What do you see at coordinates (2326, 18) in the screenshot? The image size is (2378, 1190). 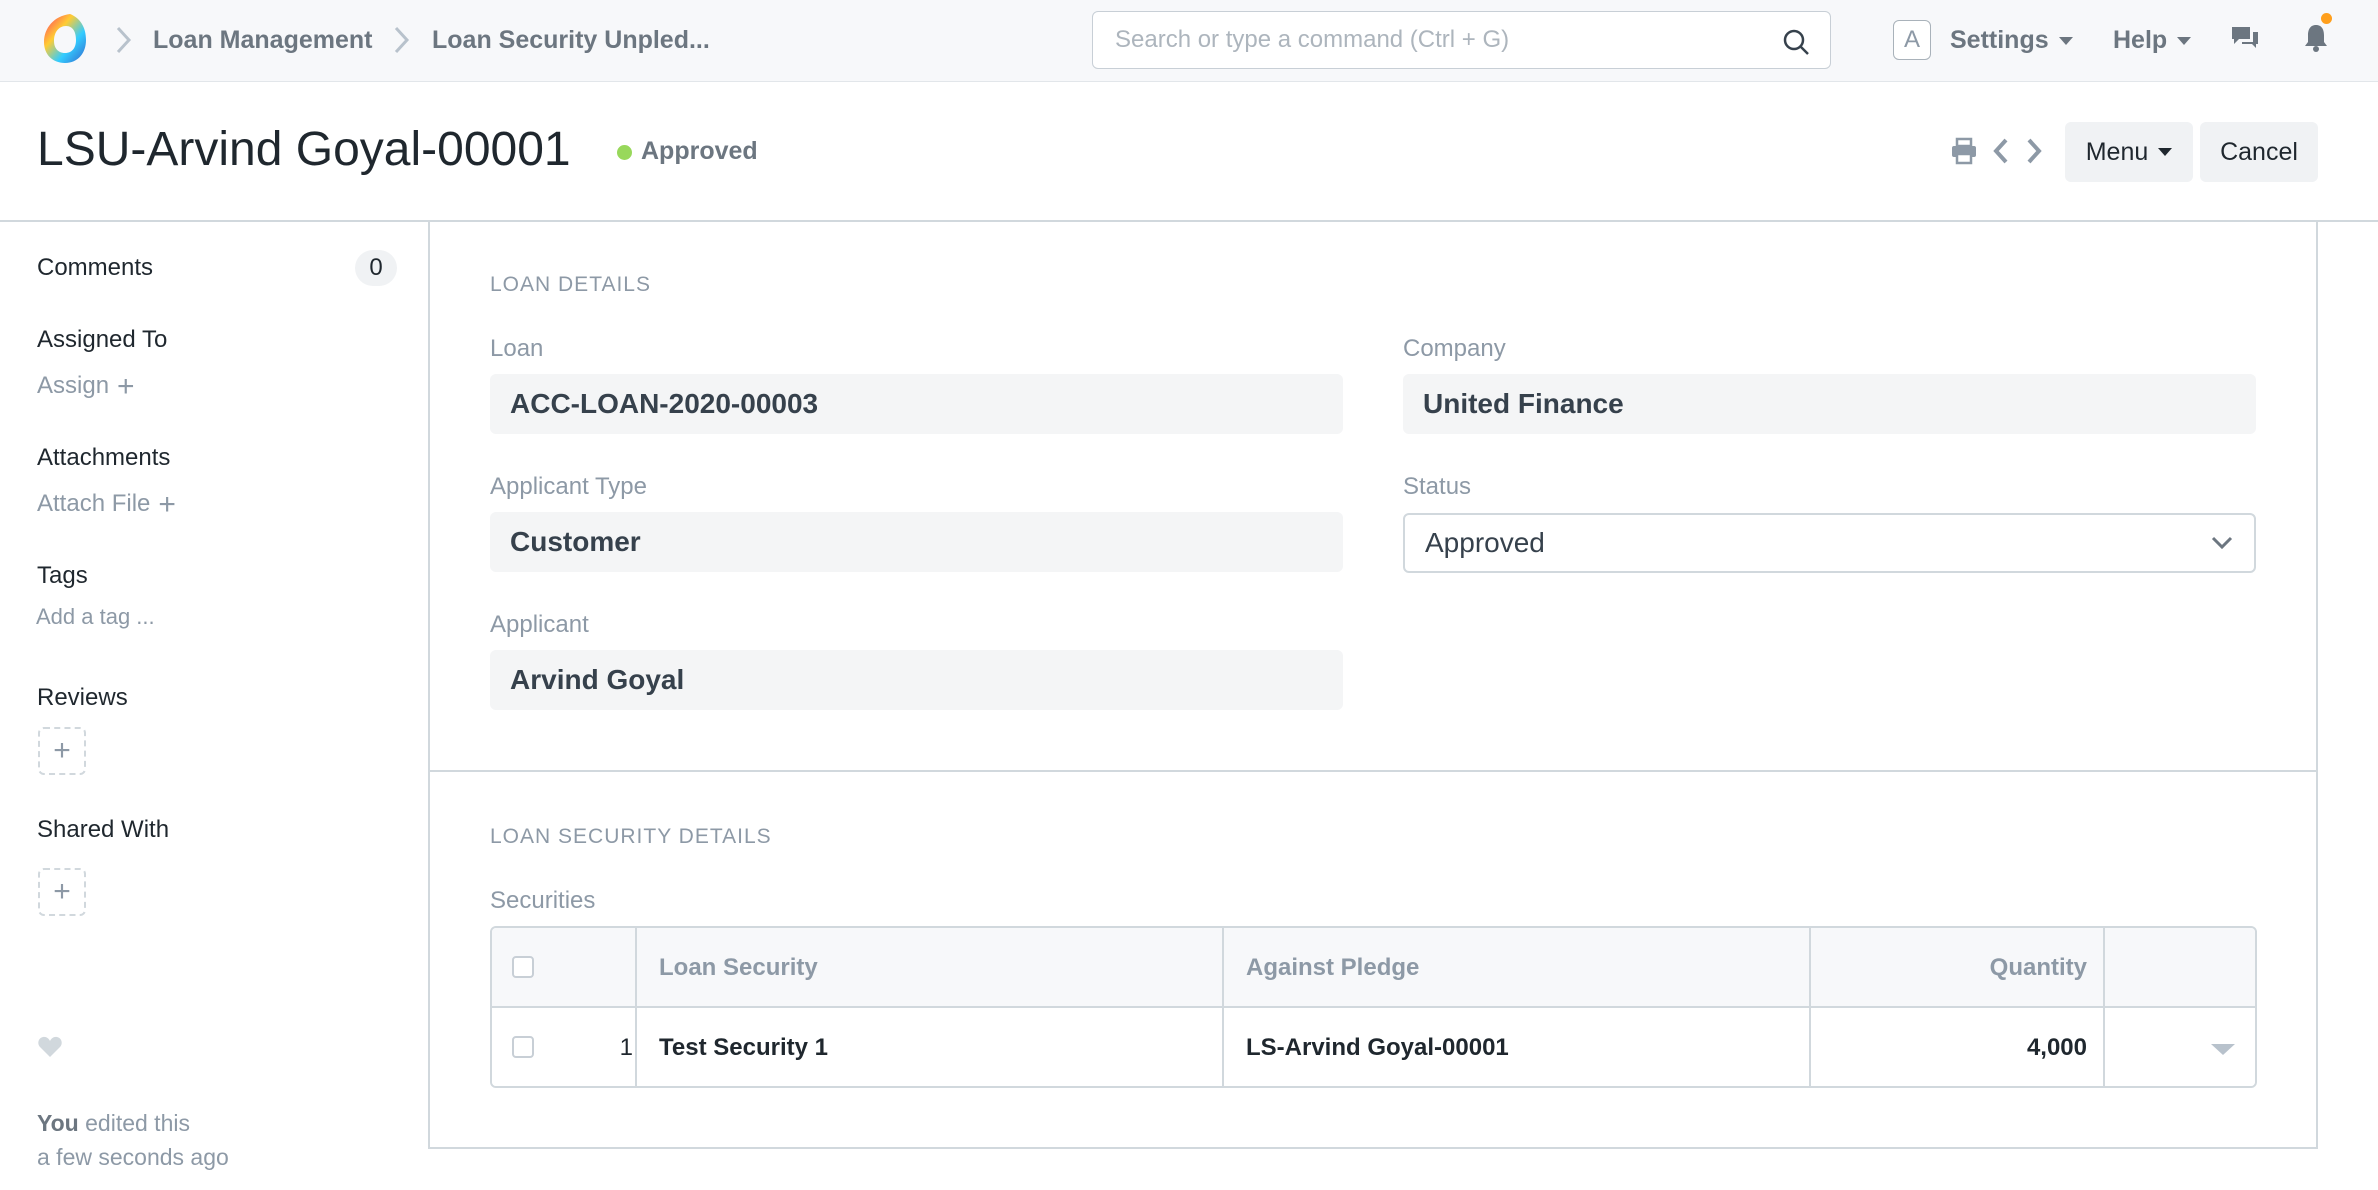 I see `notification-dot` at bounding box center [2326, 18].